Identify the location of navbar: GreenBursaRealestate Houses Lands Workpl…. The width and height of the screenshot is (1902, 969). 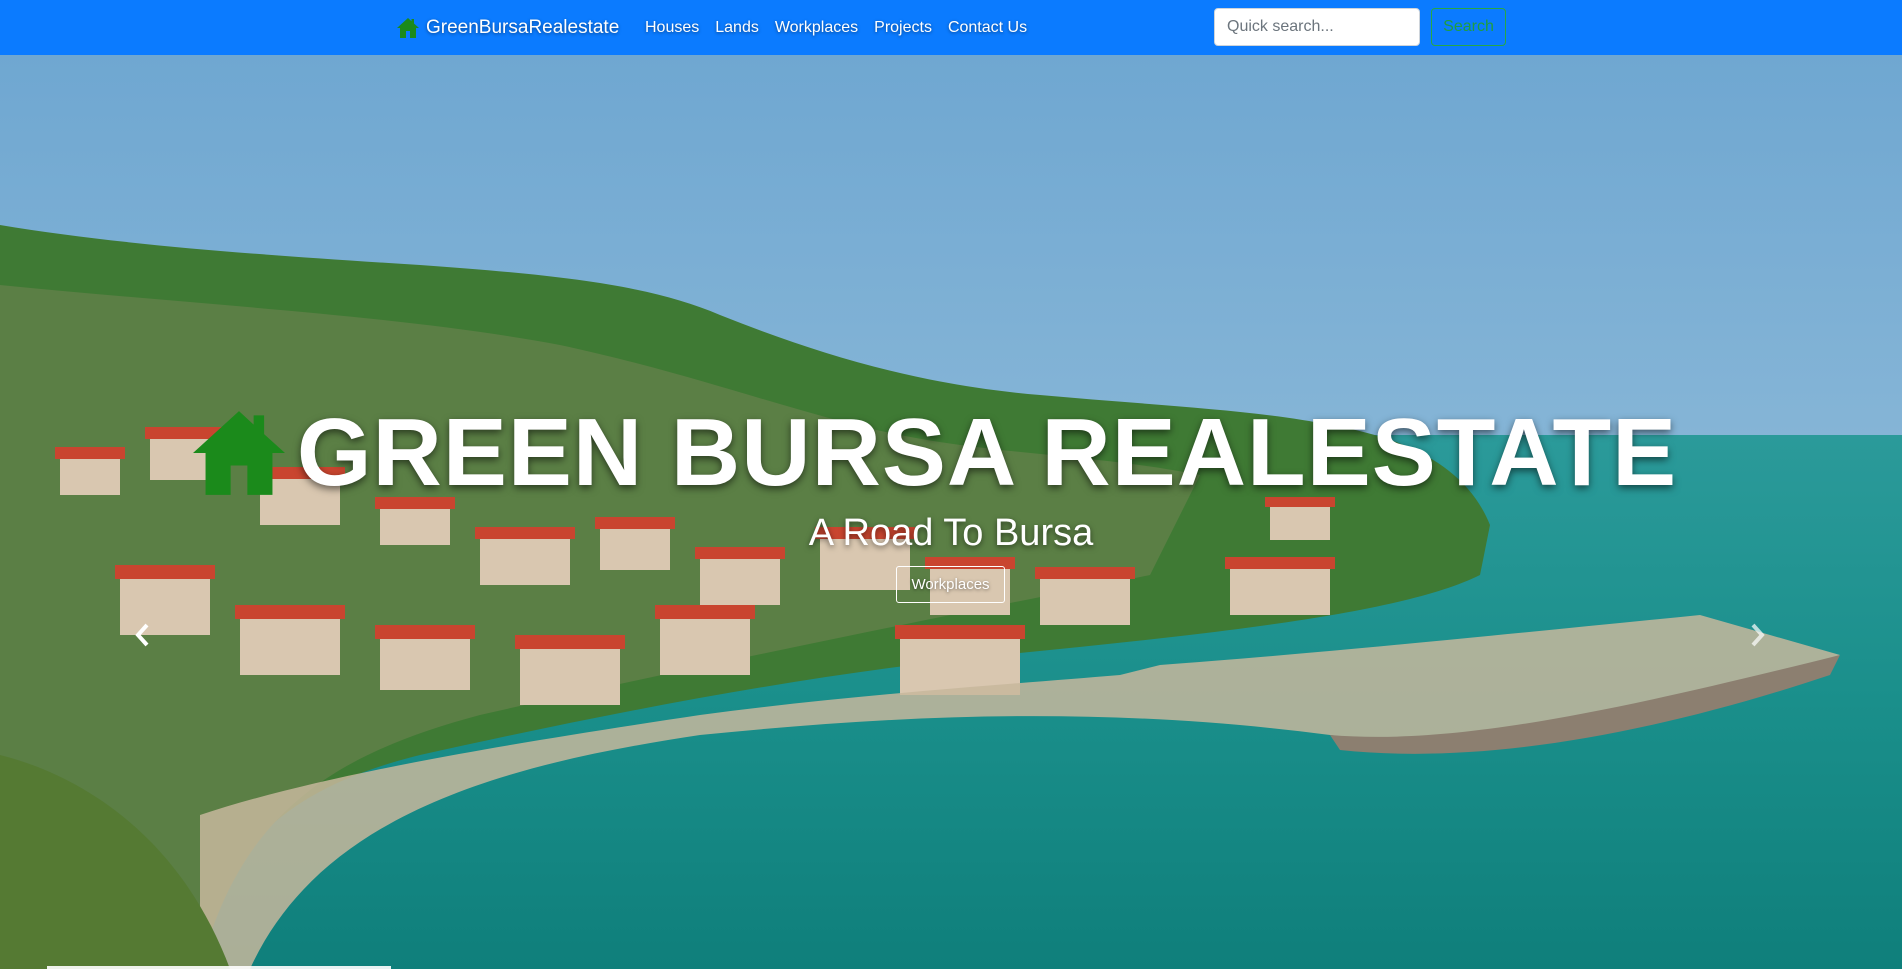
(951, 27).